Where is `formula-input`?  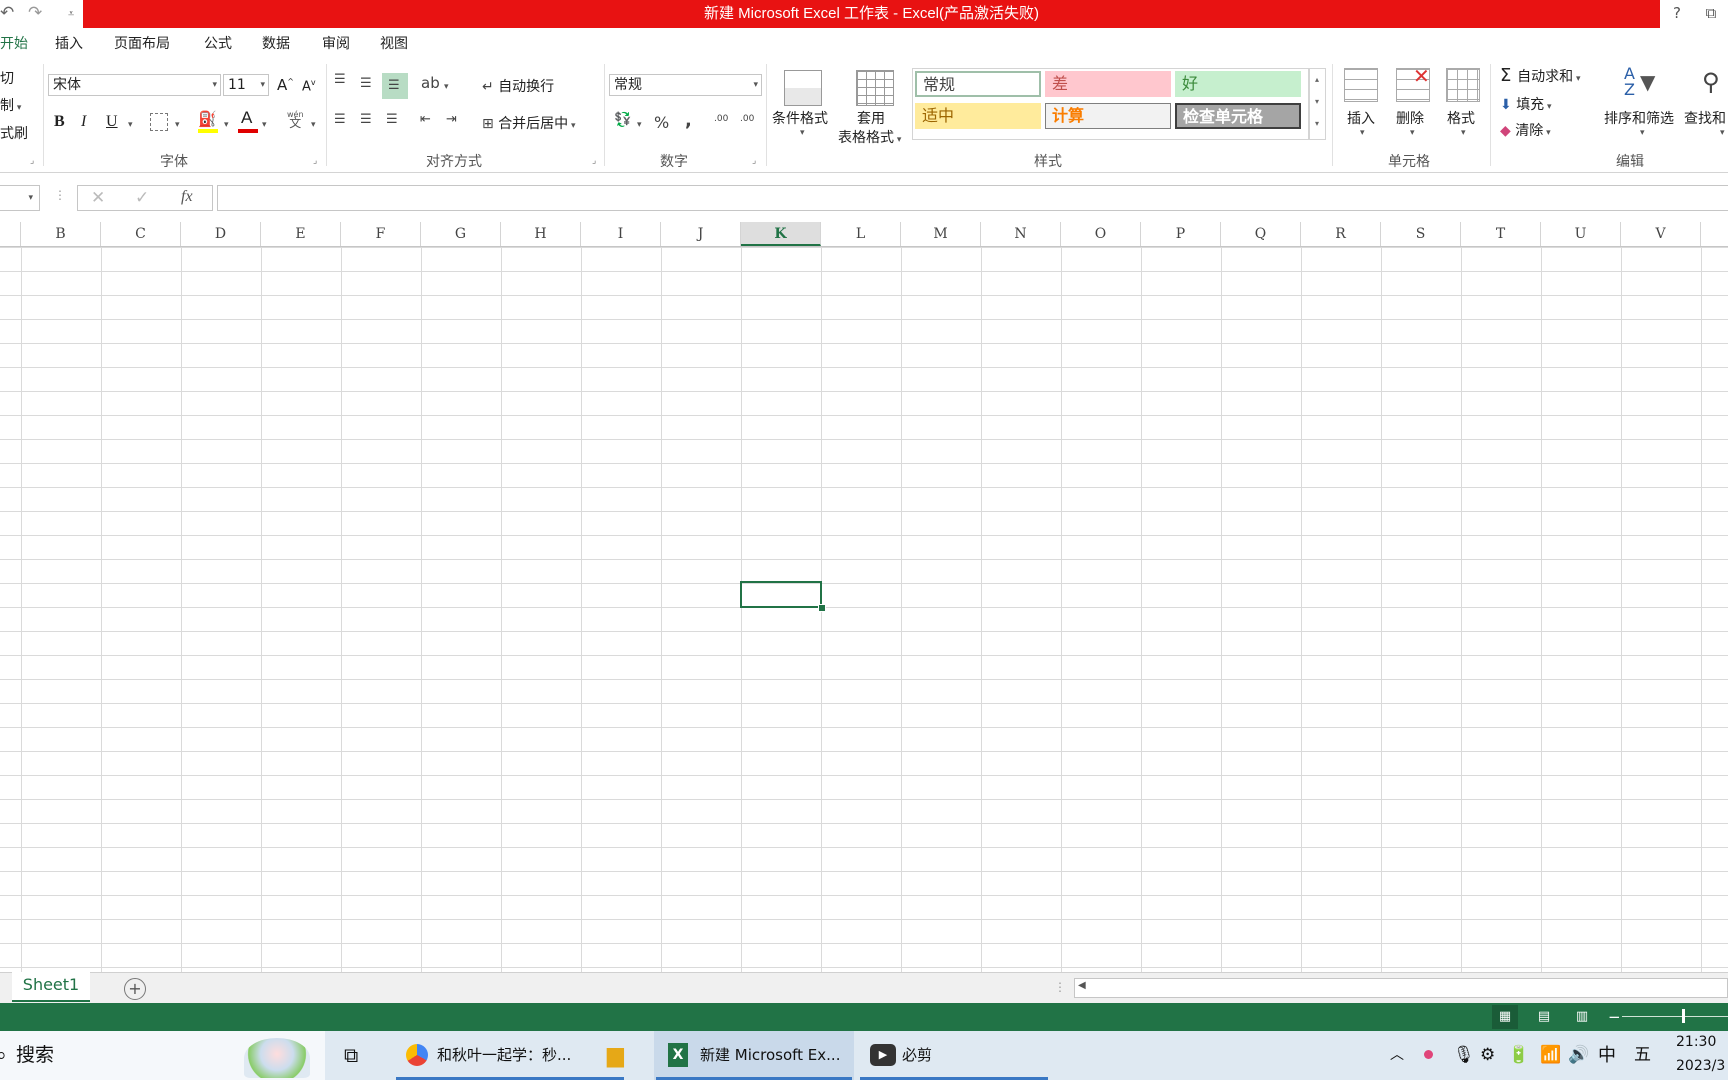
formula-input is located at coordinates (972, 198).